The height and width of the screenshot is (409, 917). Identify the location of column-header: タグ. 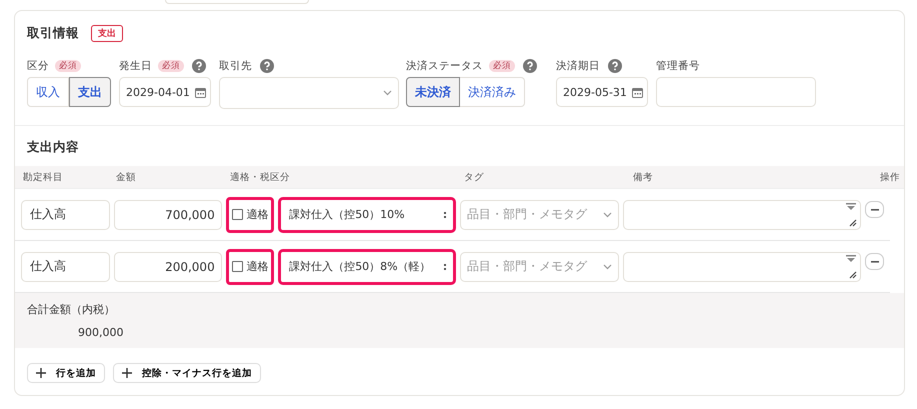
(474, 177).